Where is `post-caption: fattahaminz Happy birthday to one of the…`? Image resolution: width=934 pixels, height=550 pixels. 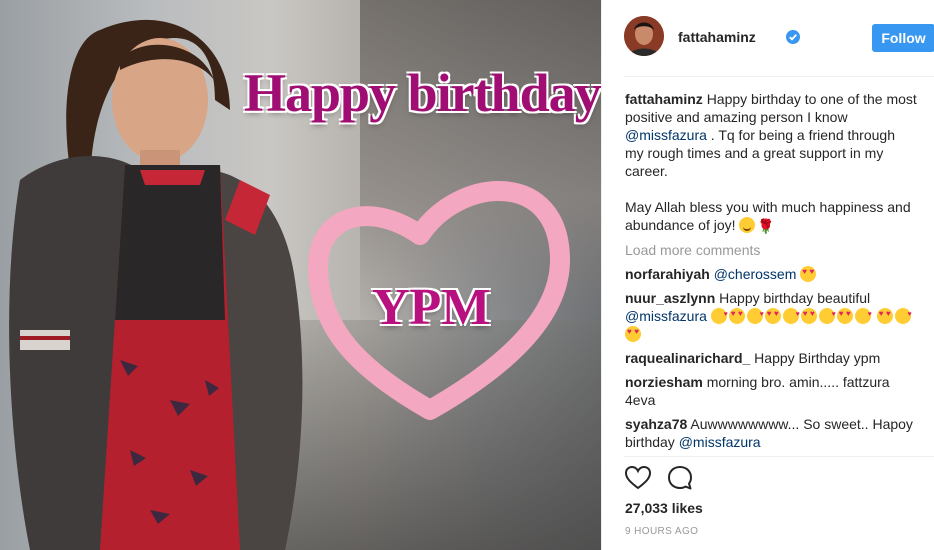
post-caption: fattahaminz Happy birthday to one of the… is located at coordinates (771, 162).